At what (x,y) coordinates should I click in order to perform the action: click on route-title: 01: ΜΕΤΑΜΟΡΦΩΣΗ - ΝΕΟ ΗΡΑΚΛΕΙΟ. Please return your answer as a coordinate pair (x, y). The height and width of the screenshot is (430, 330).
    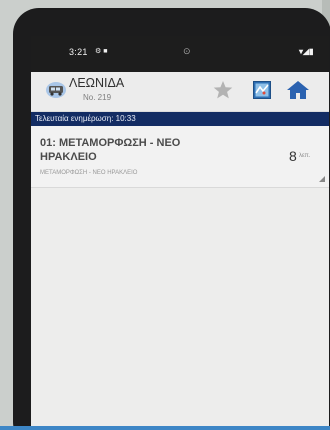
    Looking at the image, I should click on (110, 150).